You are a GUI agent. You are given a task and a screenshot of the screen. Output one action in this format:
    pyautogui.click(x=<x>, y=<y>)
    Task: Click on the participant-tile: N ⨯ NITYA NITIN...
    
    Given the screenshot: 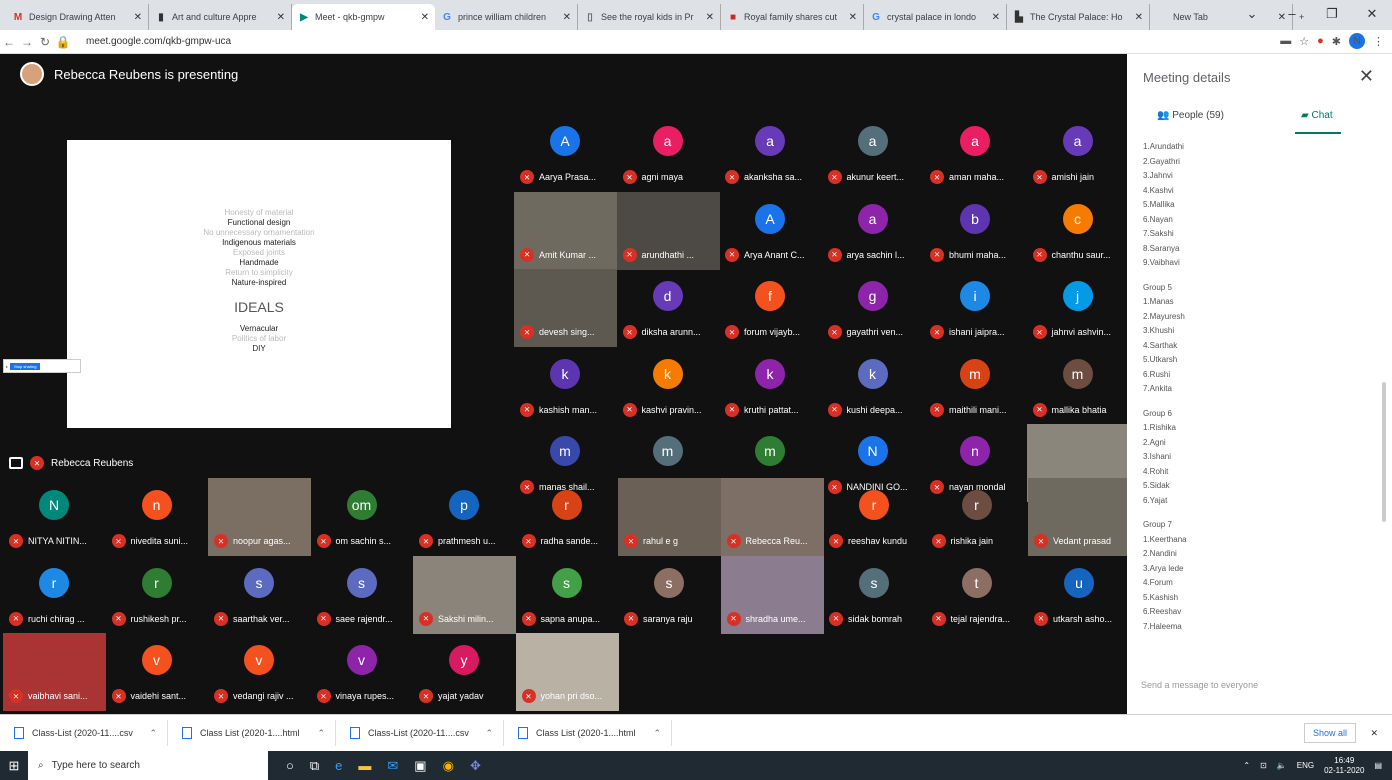 What is the action you would take?
    pyautogui.click(x=54, y=517)
    